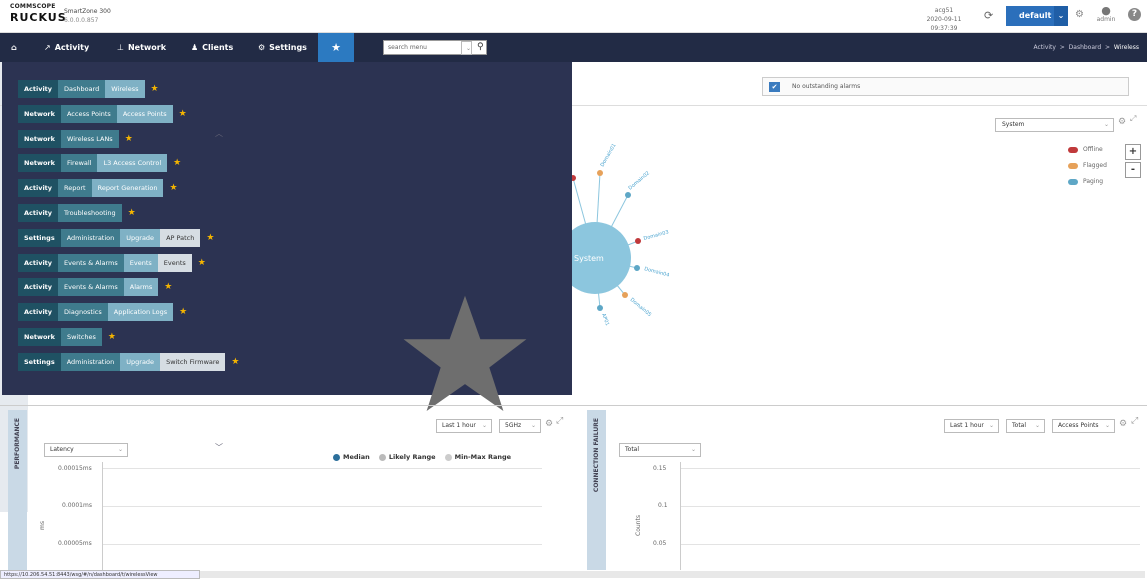 This screenshot has height=579, width=1147. I want to click on home-icon: ⌂, so click(14, 47).